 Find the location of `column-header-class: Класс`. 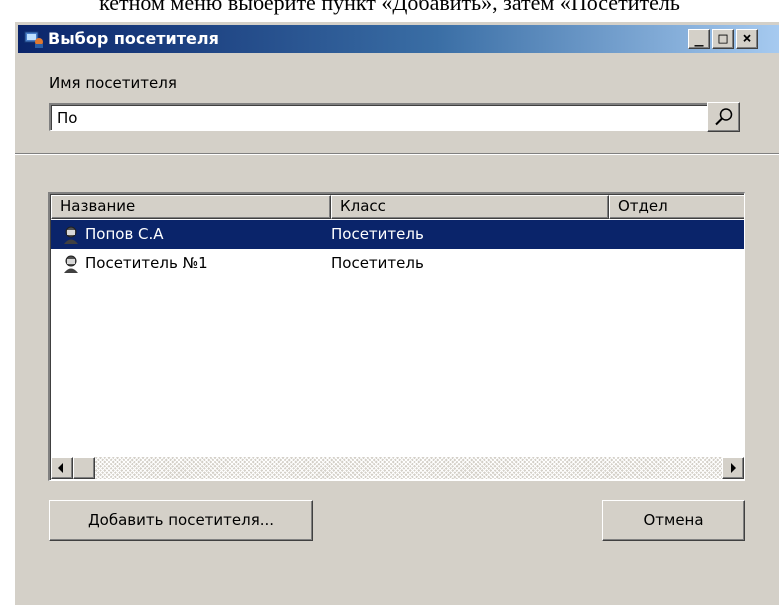

column-header-class: Класс is located at coordinates (470, 207).